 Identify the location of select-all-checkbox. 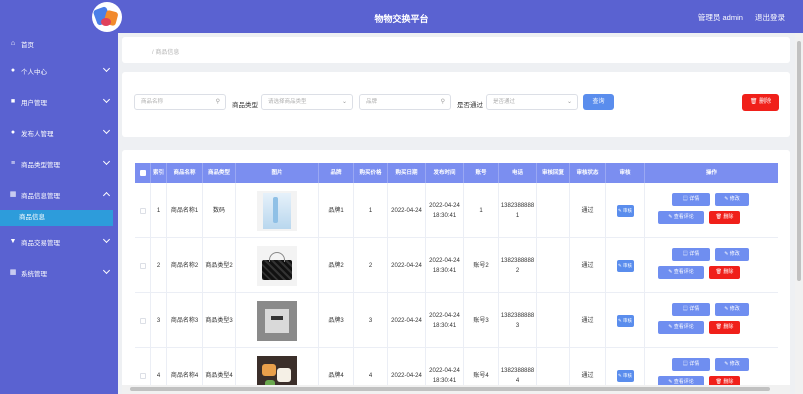
(143, 173).